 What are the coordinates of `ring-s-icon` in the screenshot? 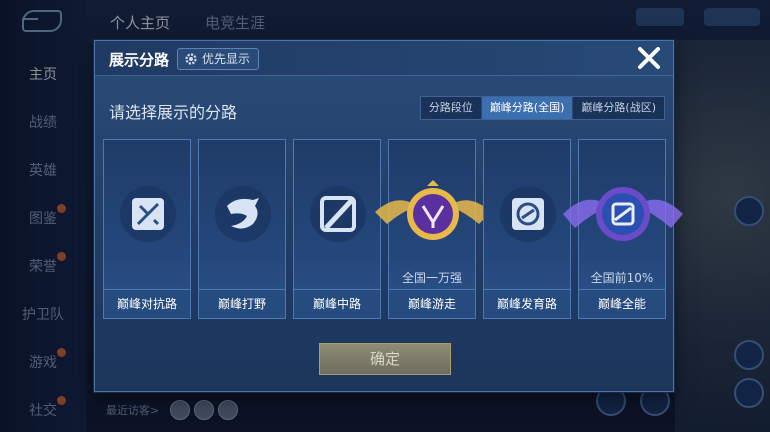 It's located at (528, 214).